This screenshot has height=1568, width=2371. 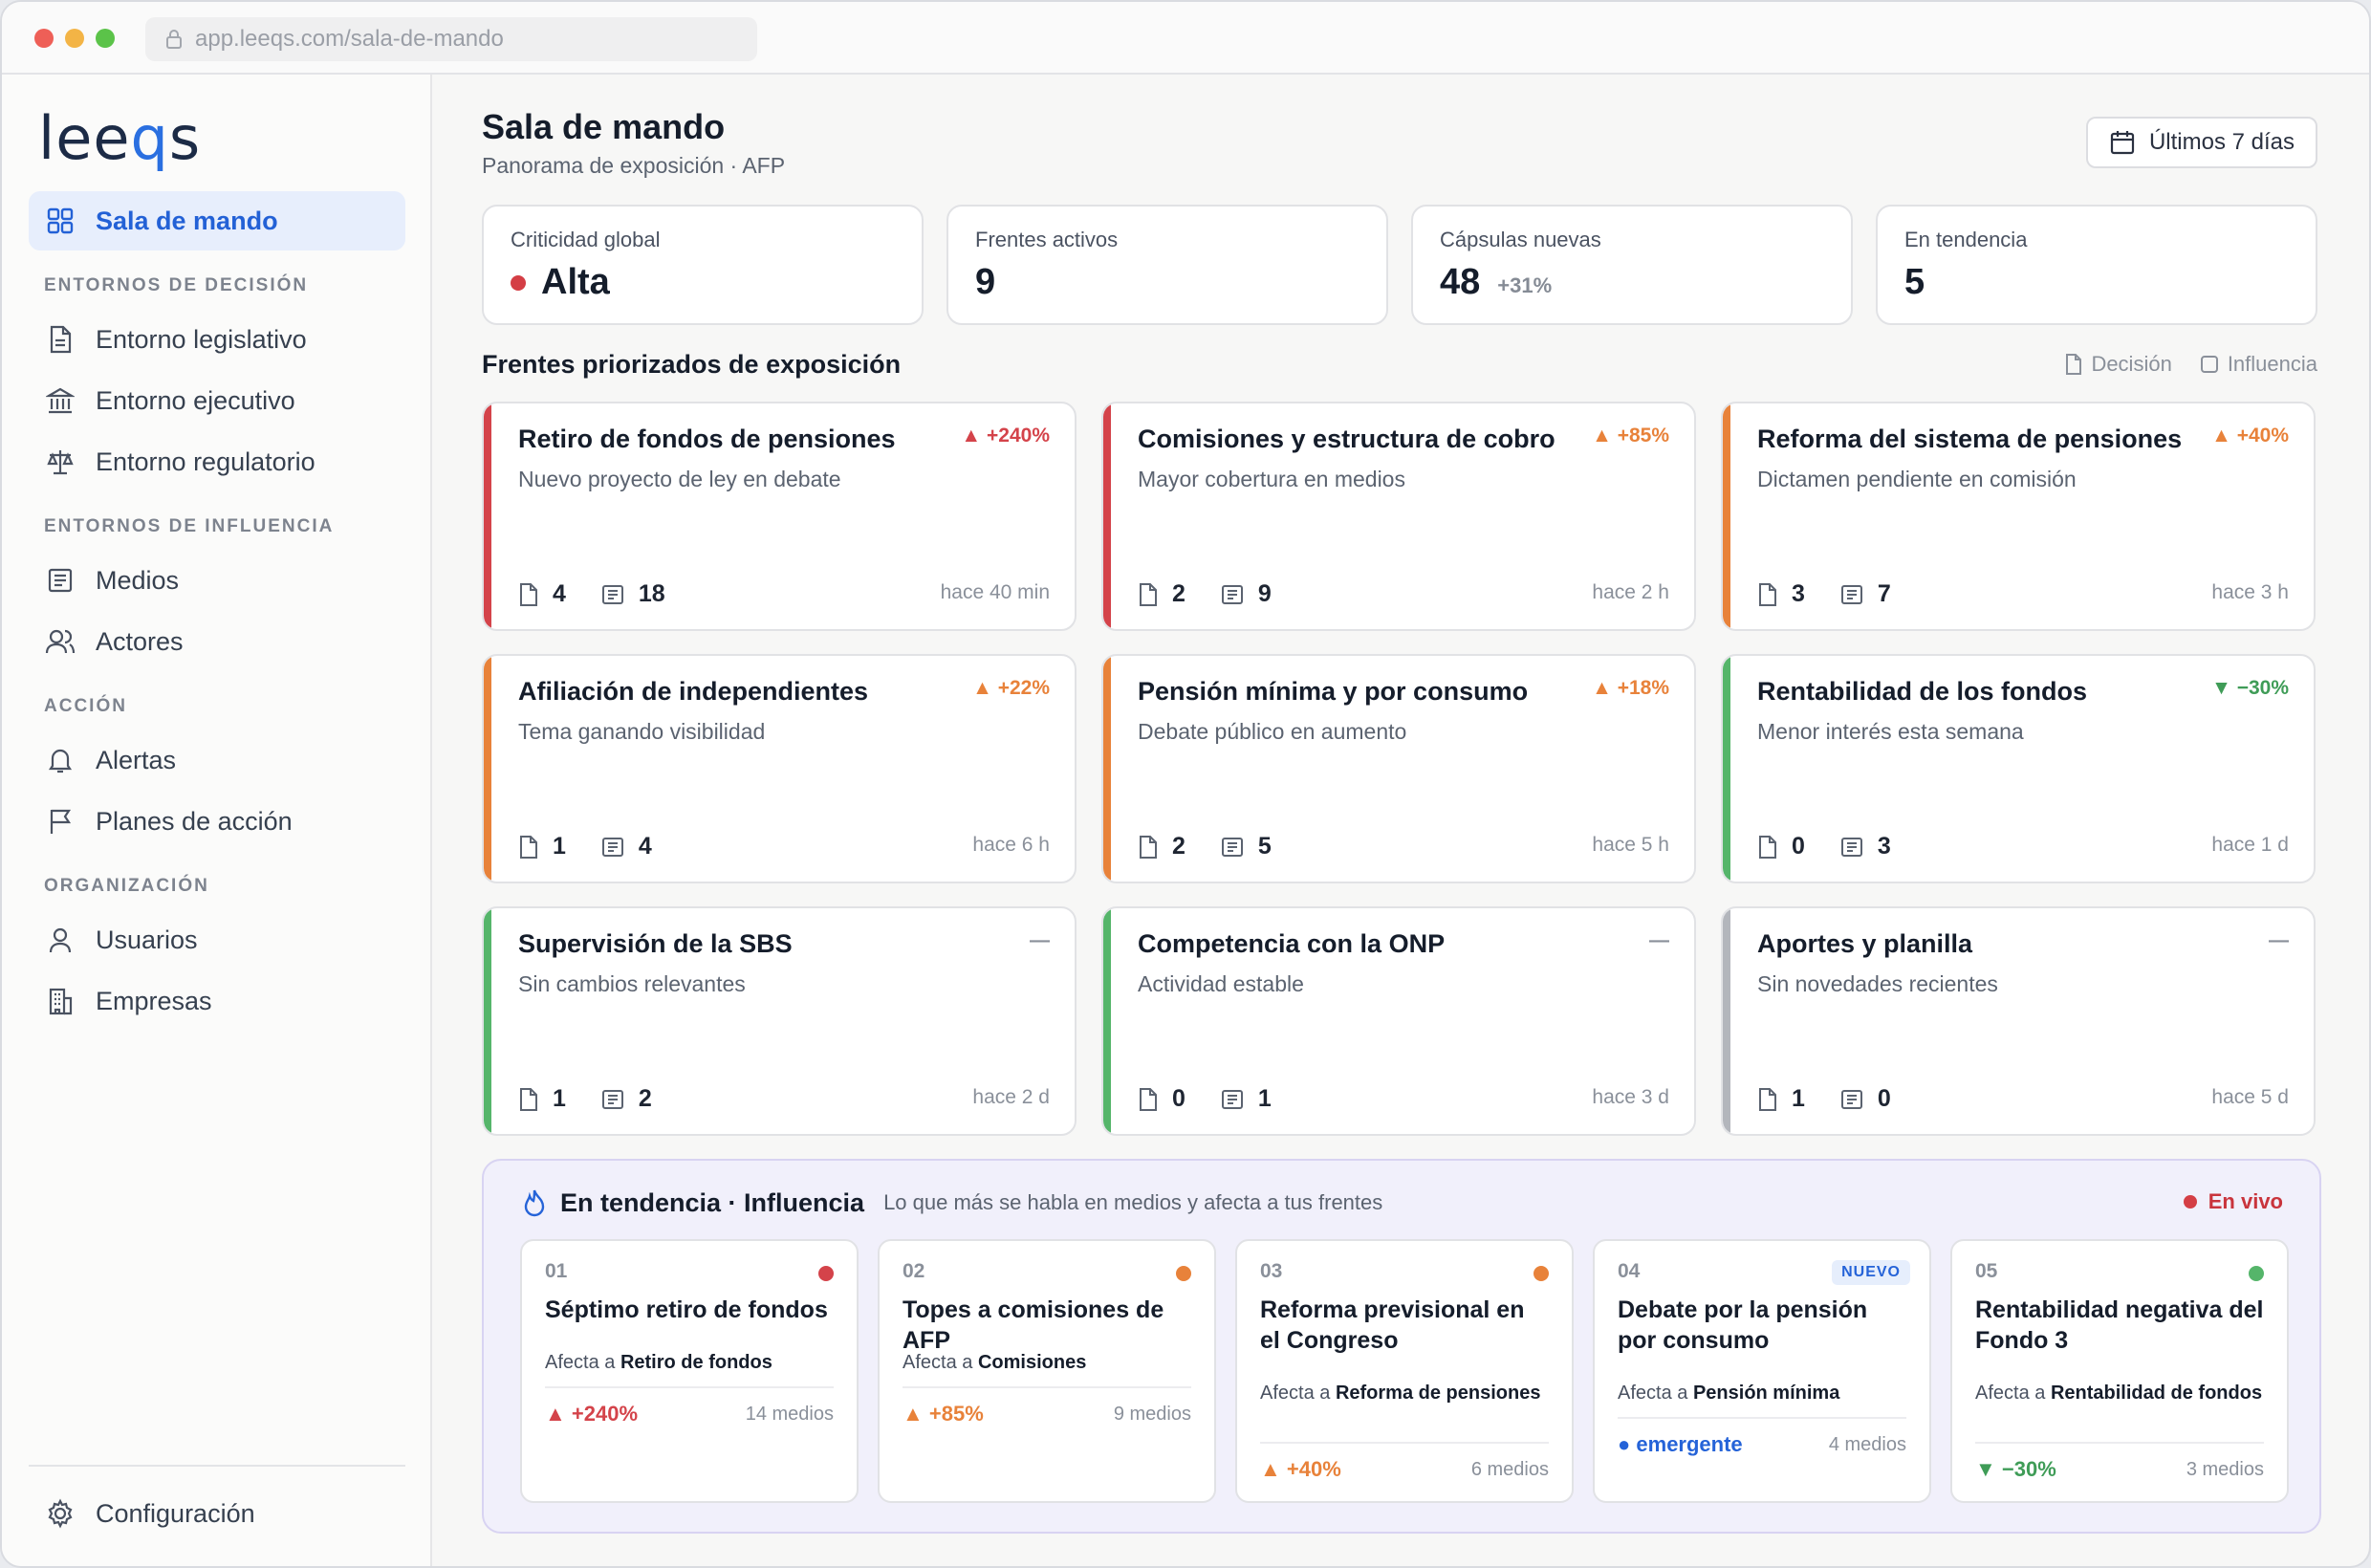 What do you see at coordinates (943, 1414) in the screenshot?
I see `trending-value: ▲ +85%` at bounding box center [943, 1414].